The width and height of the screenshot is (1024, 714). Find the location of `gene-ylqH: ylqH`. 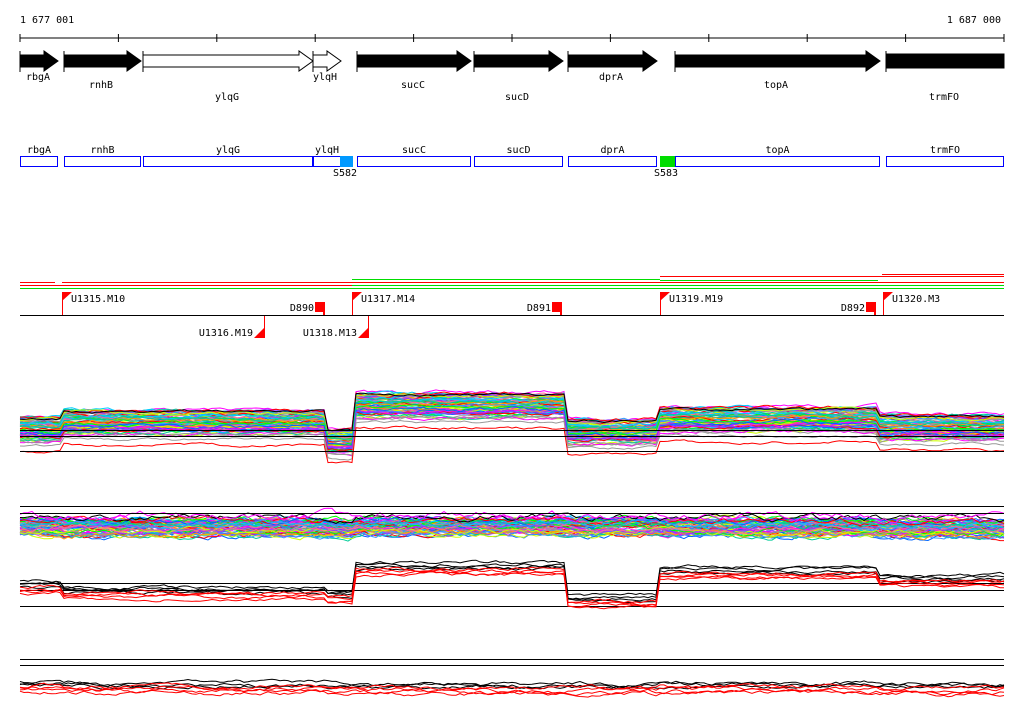

gene-ylqH: ylqH is located at coordinates (327, 66).